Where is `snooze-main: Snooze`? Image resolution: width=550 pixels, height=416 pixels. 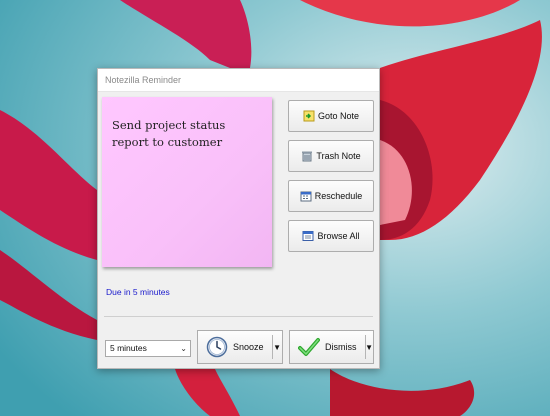
snooze-main: Snooze is located at coordinates (235, 347).